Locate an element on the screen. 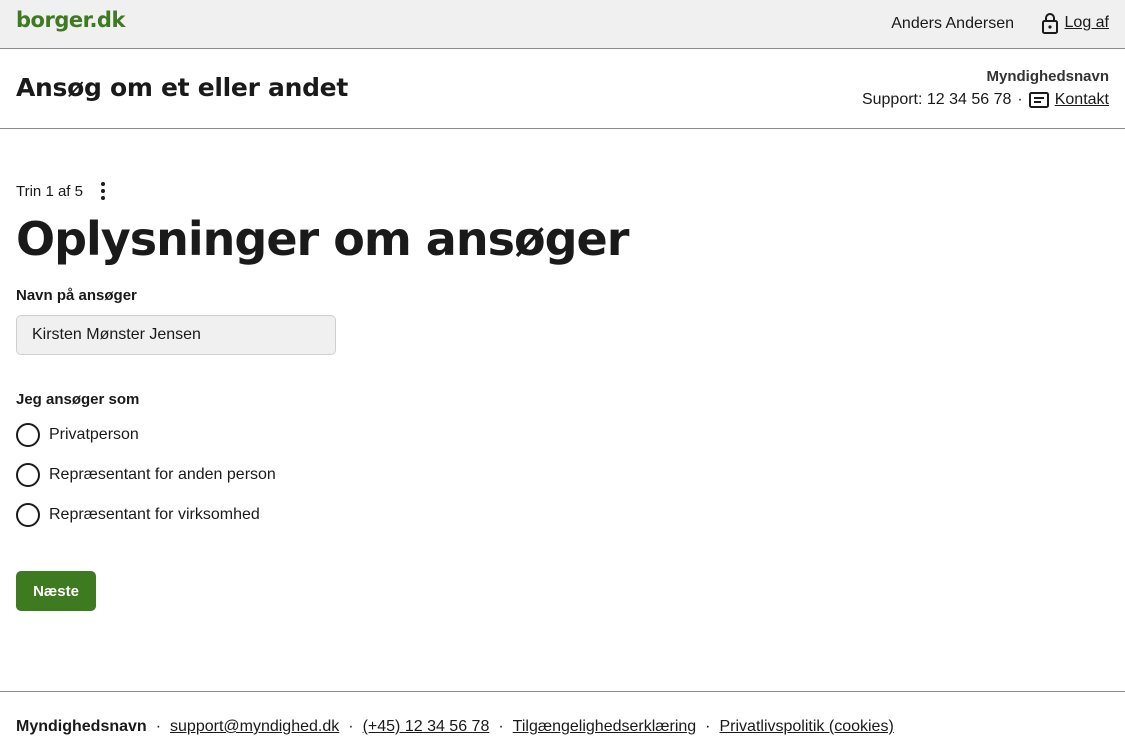 The image size is (1125, 745). next-button: Næste is located at coordinates (56, 591).